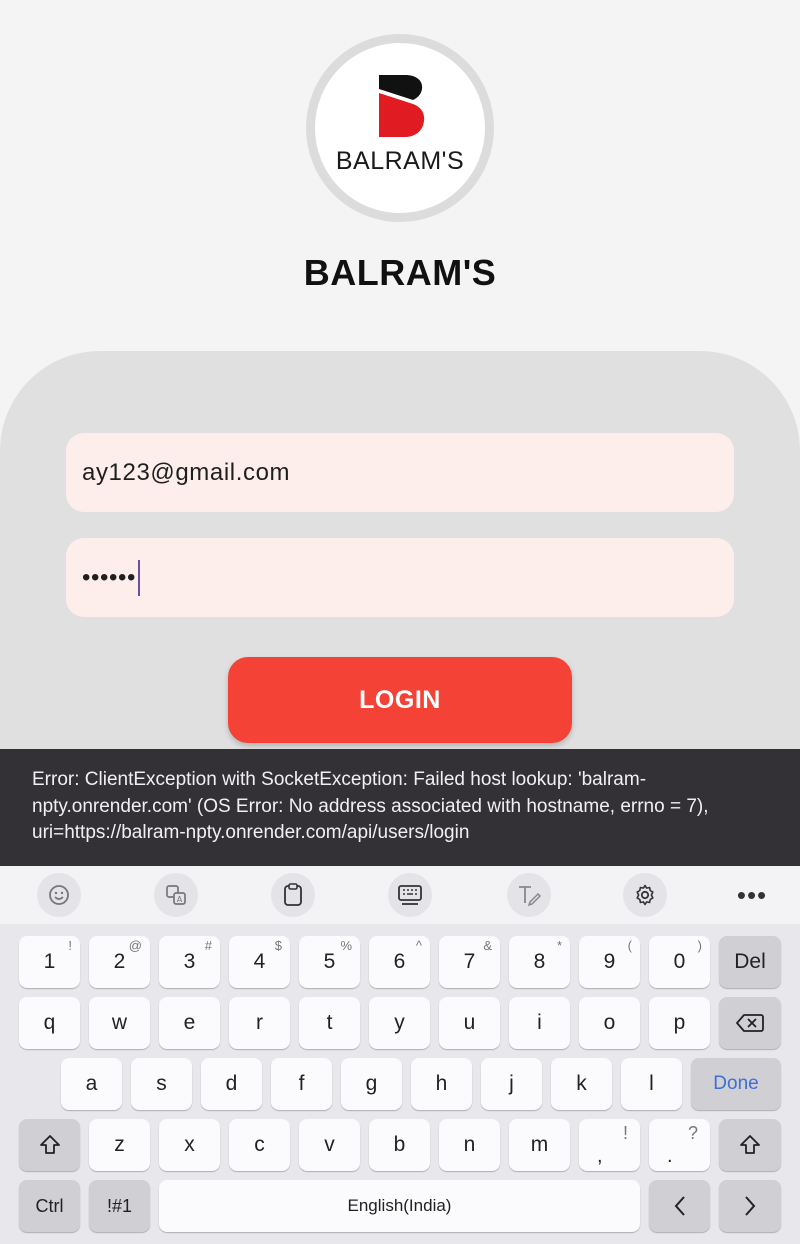 The width and height of the screenshot is (800, 1244). I want to click on key-period: ?., so click(679, 1145).